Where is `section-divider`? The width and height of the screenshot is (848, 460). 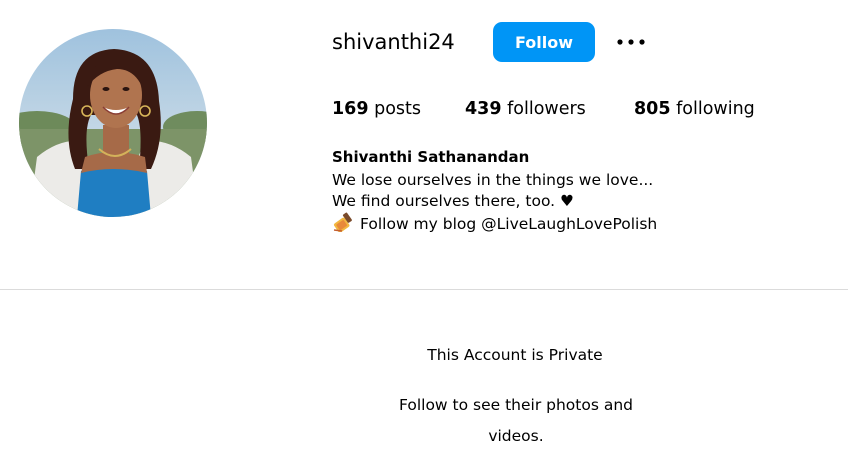 section-divider is located at coordinates (424, 289).